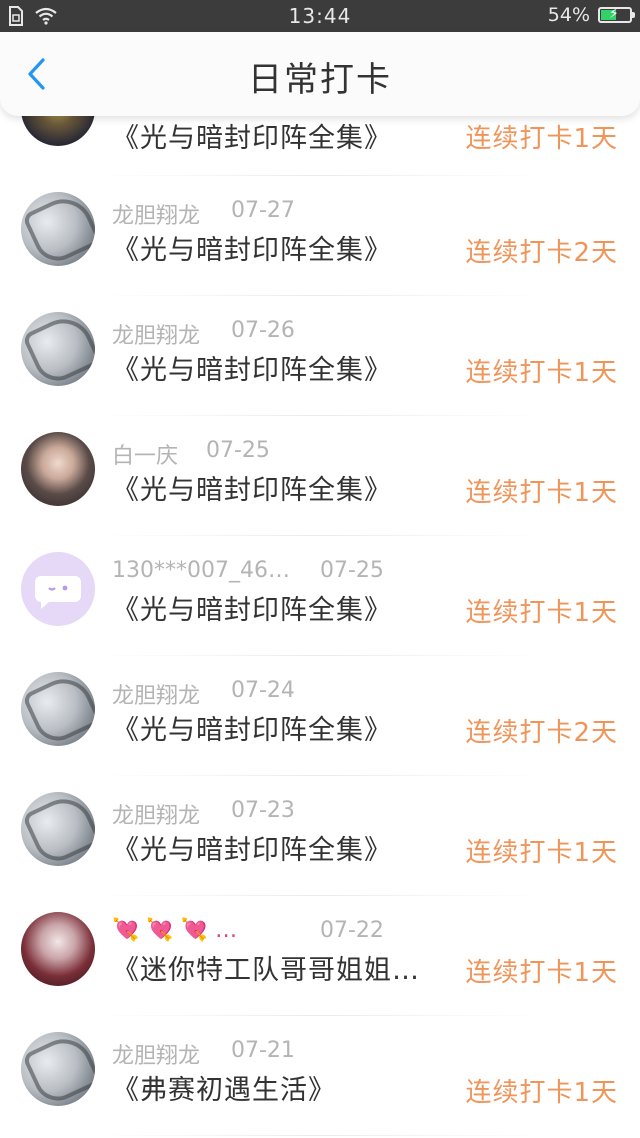  What do you see at coordinates (263, 810) in the screenshot?
I see `checkin-date: 07-23` at bounding box center [263, 810].